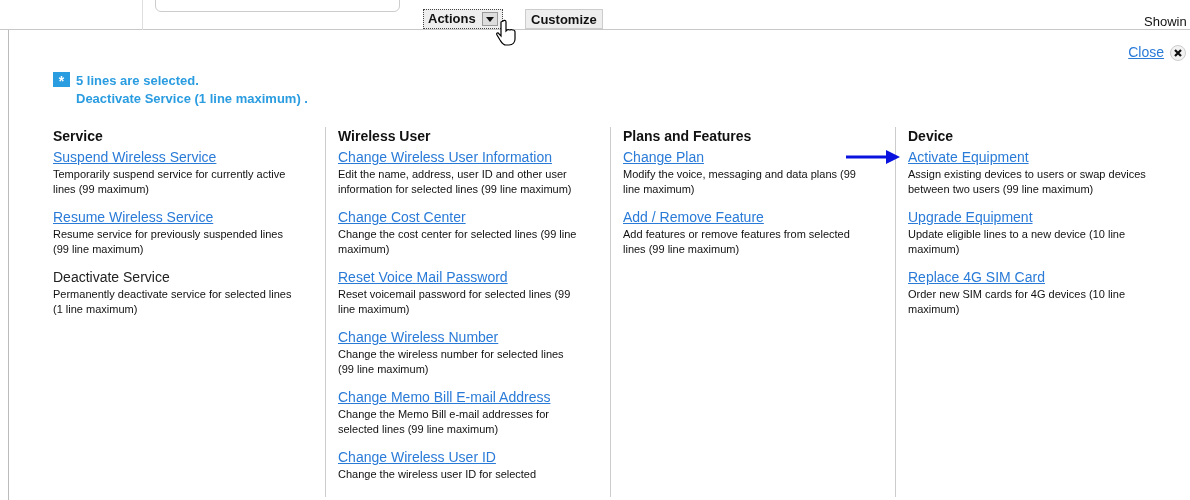 The height and width of the screenshot is (500, 1190). Describe the element at coordinates (417, 457) in the screenshot. I see `action-link: Change Wireless User ID` at that location.